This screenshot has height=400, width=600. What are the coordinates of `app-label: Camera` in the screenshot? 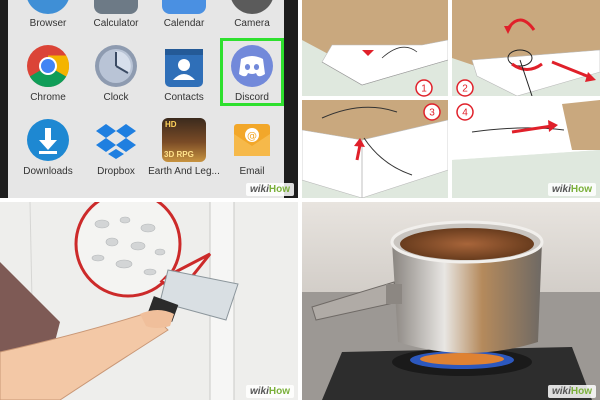 It's located at (252, 23).